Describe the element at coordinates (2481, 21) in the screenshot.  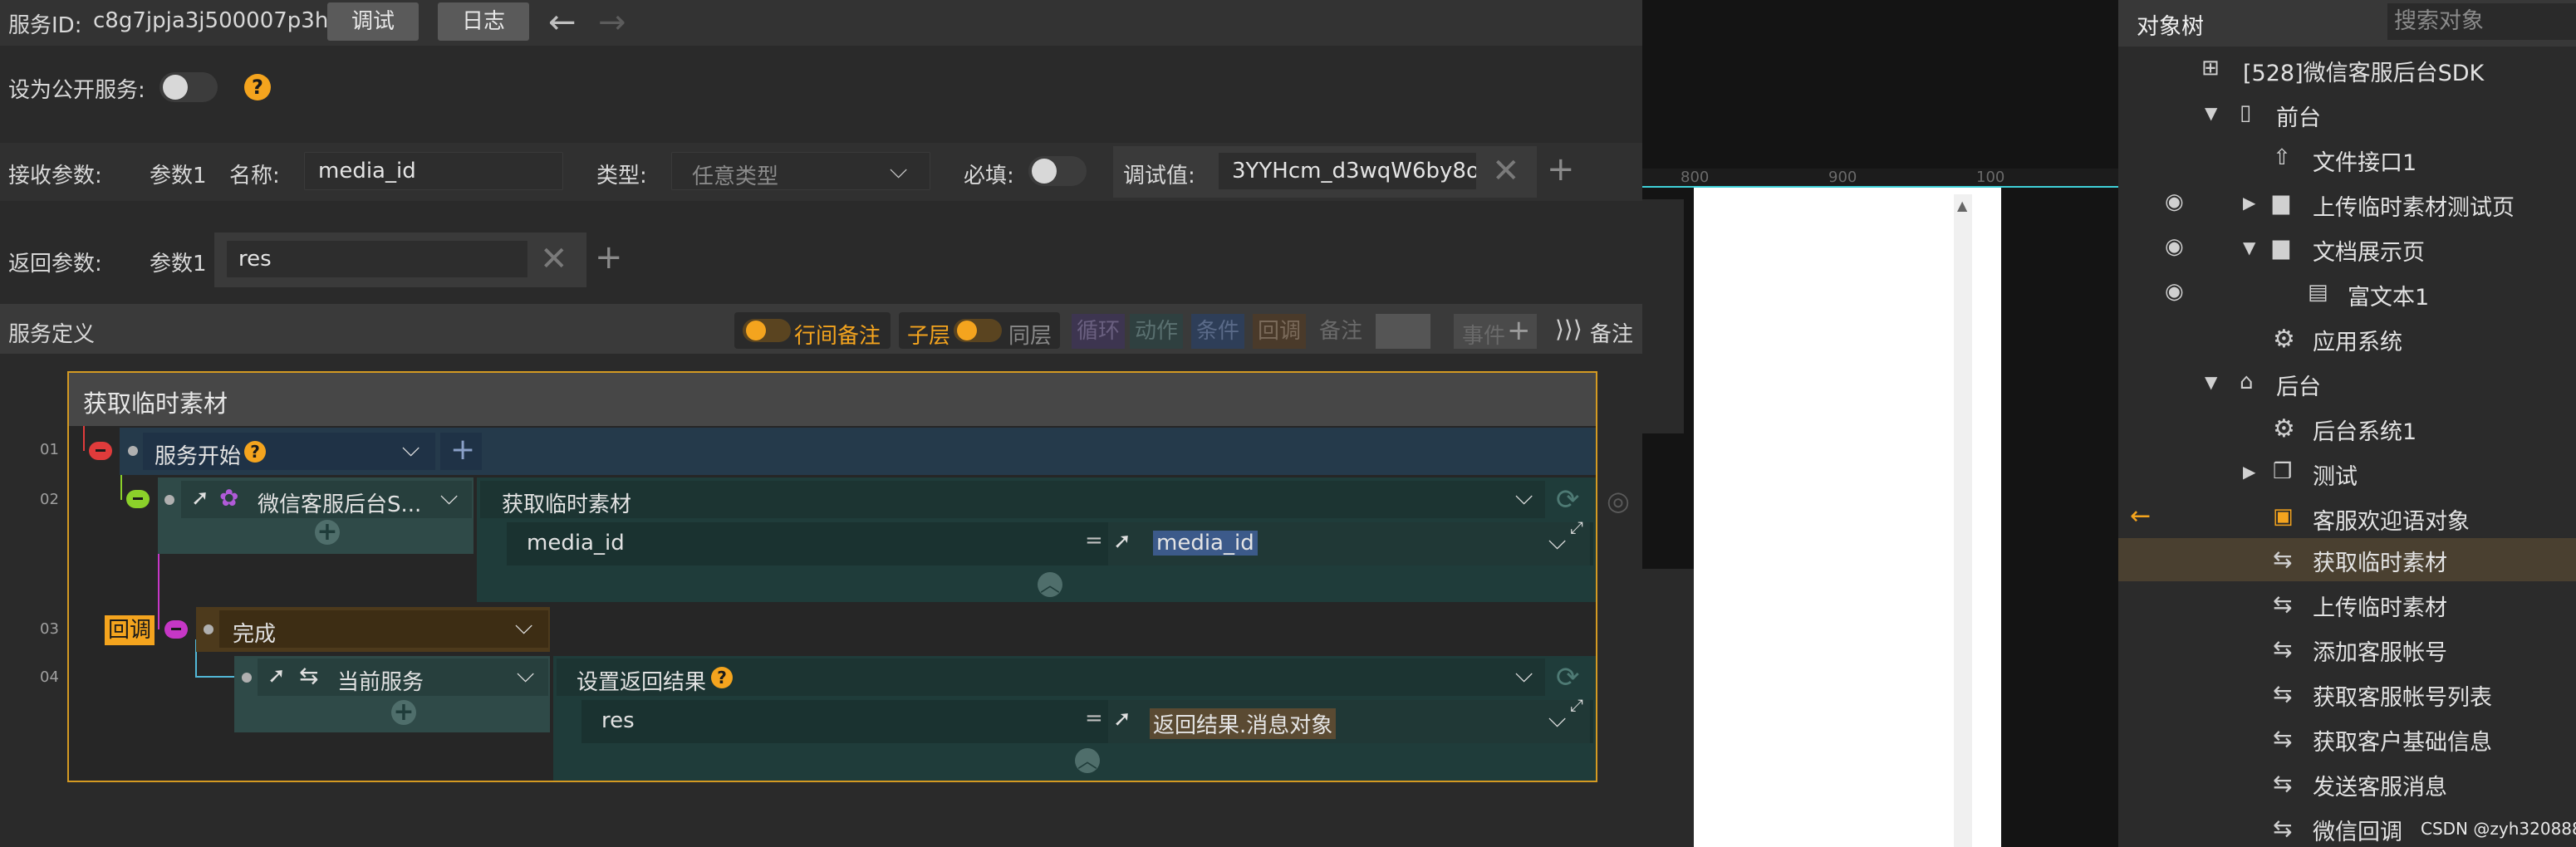
I see `object-search-input: 搜索对象` at that location.